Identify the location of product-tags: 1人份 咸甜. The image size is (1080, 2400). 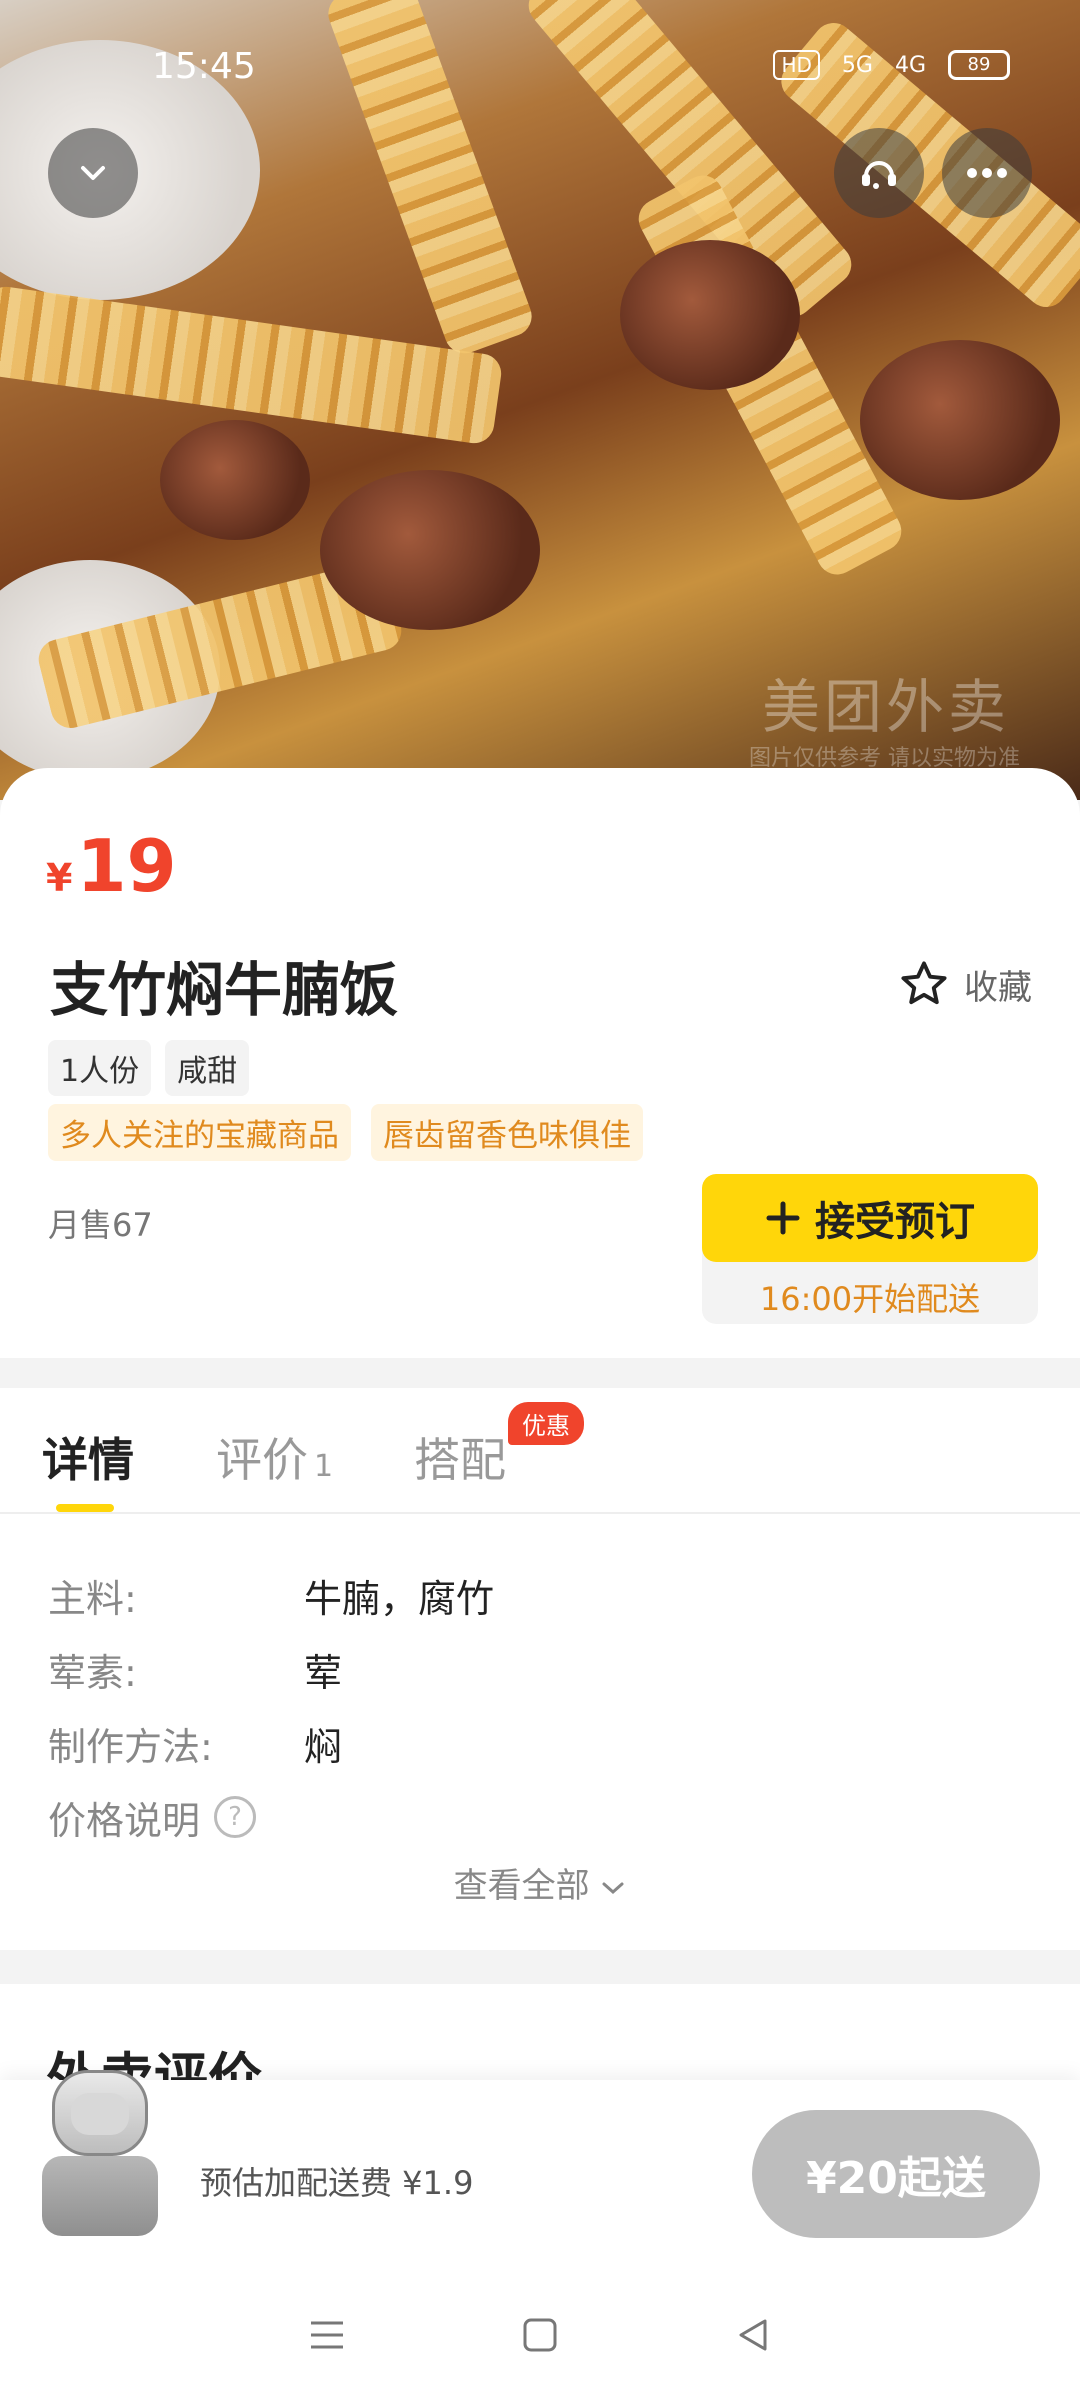
(149, 1068).